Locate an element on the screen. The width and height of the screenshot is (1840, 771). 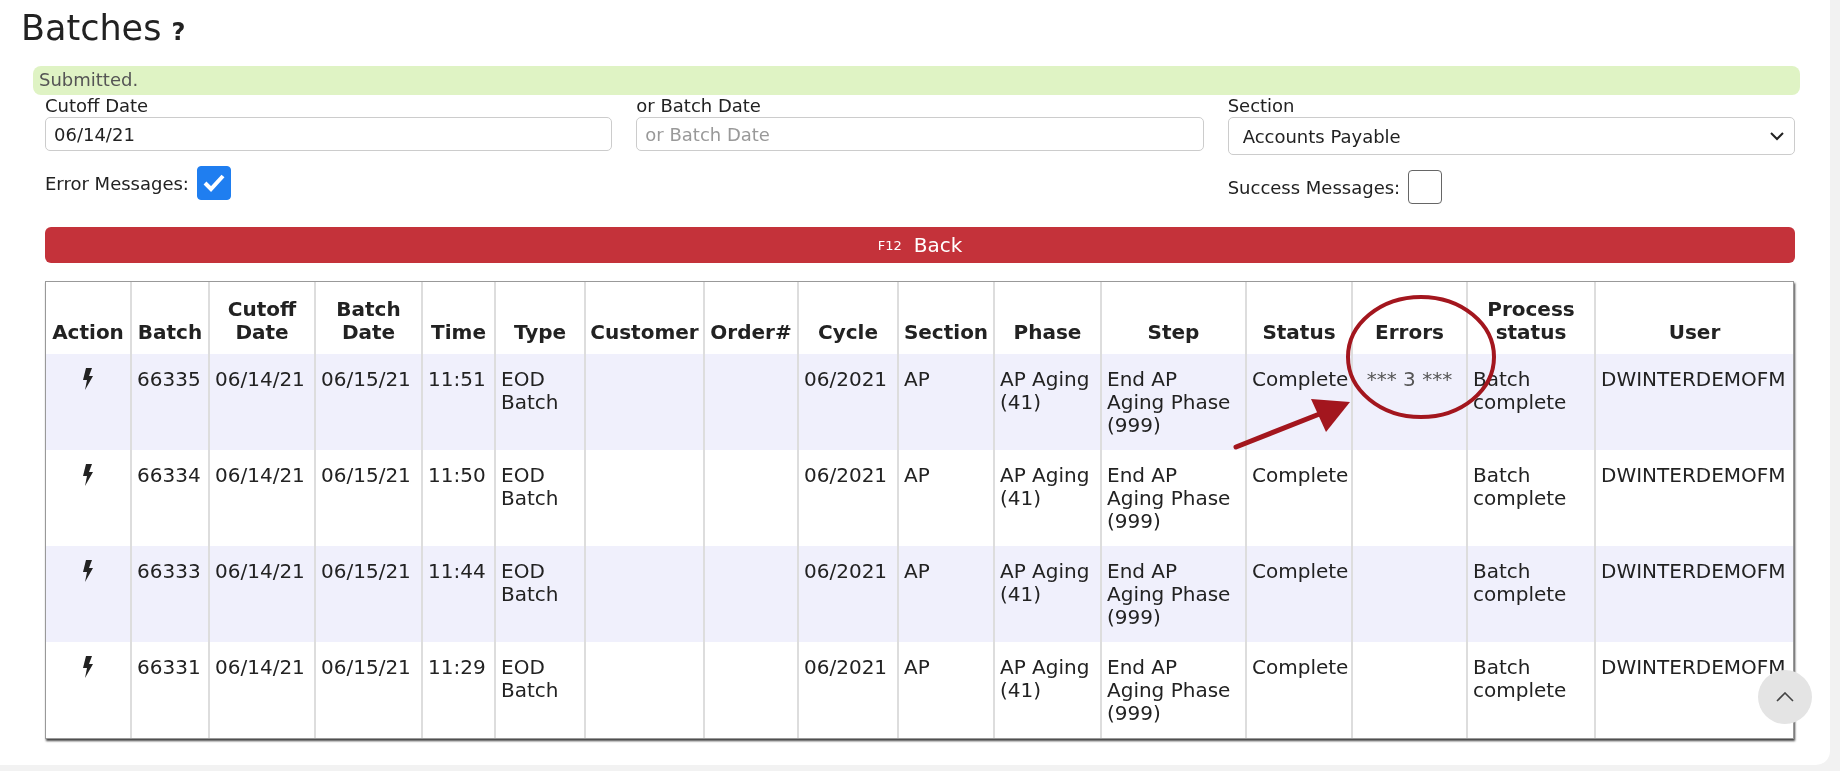
field-label: Cutoff Date is located at coordinates (97, 106).